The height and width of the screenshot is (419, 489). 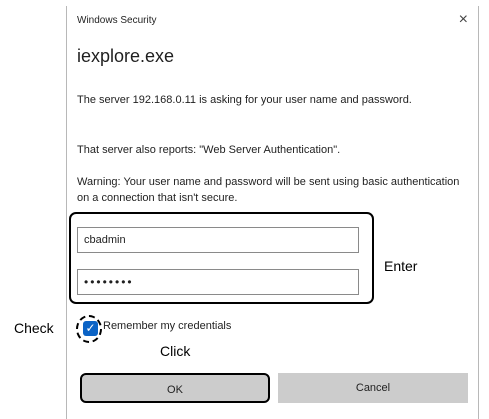 I want to click on app-name: iexplore.exe, so click(x=126, y=56).